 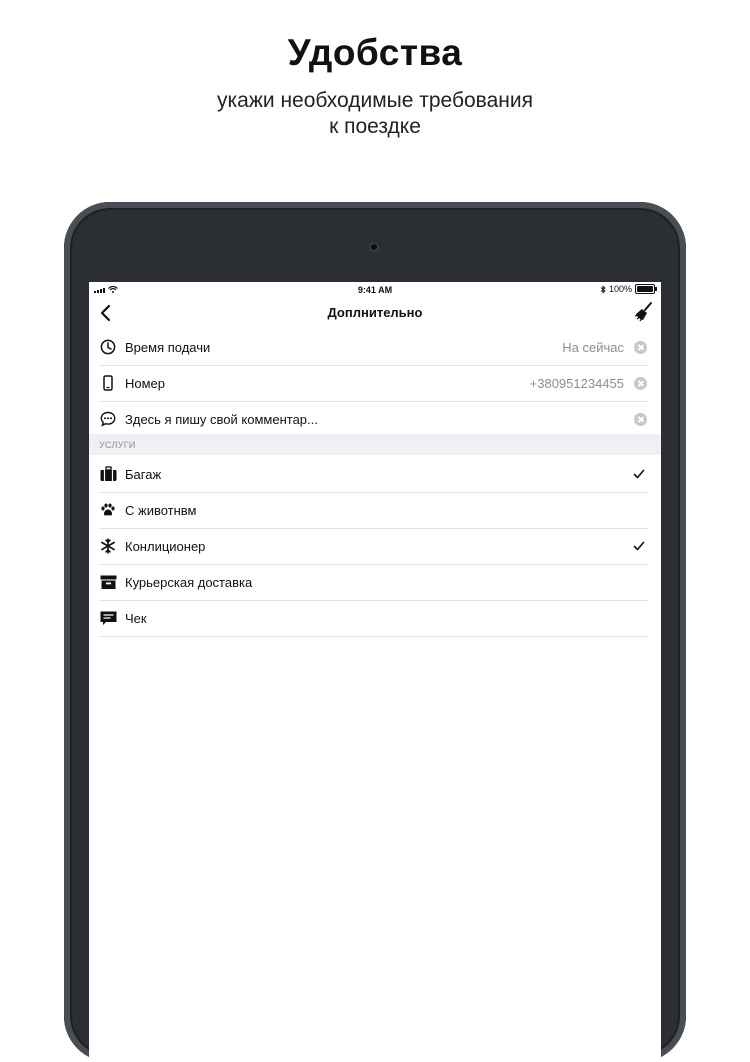 What do you see at coordinates (108, 582) in the screenshot?
I see `box-icon` at bounding box center [108, 582].